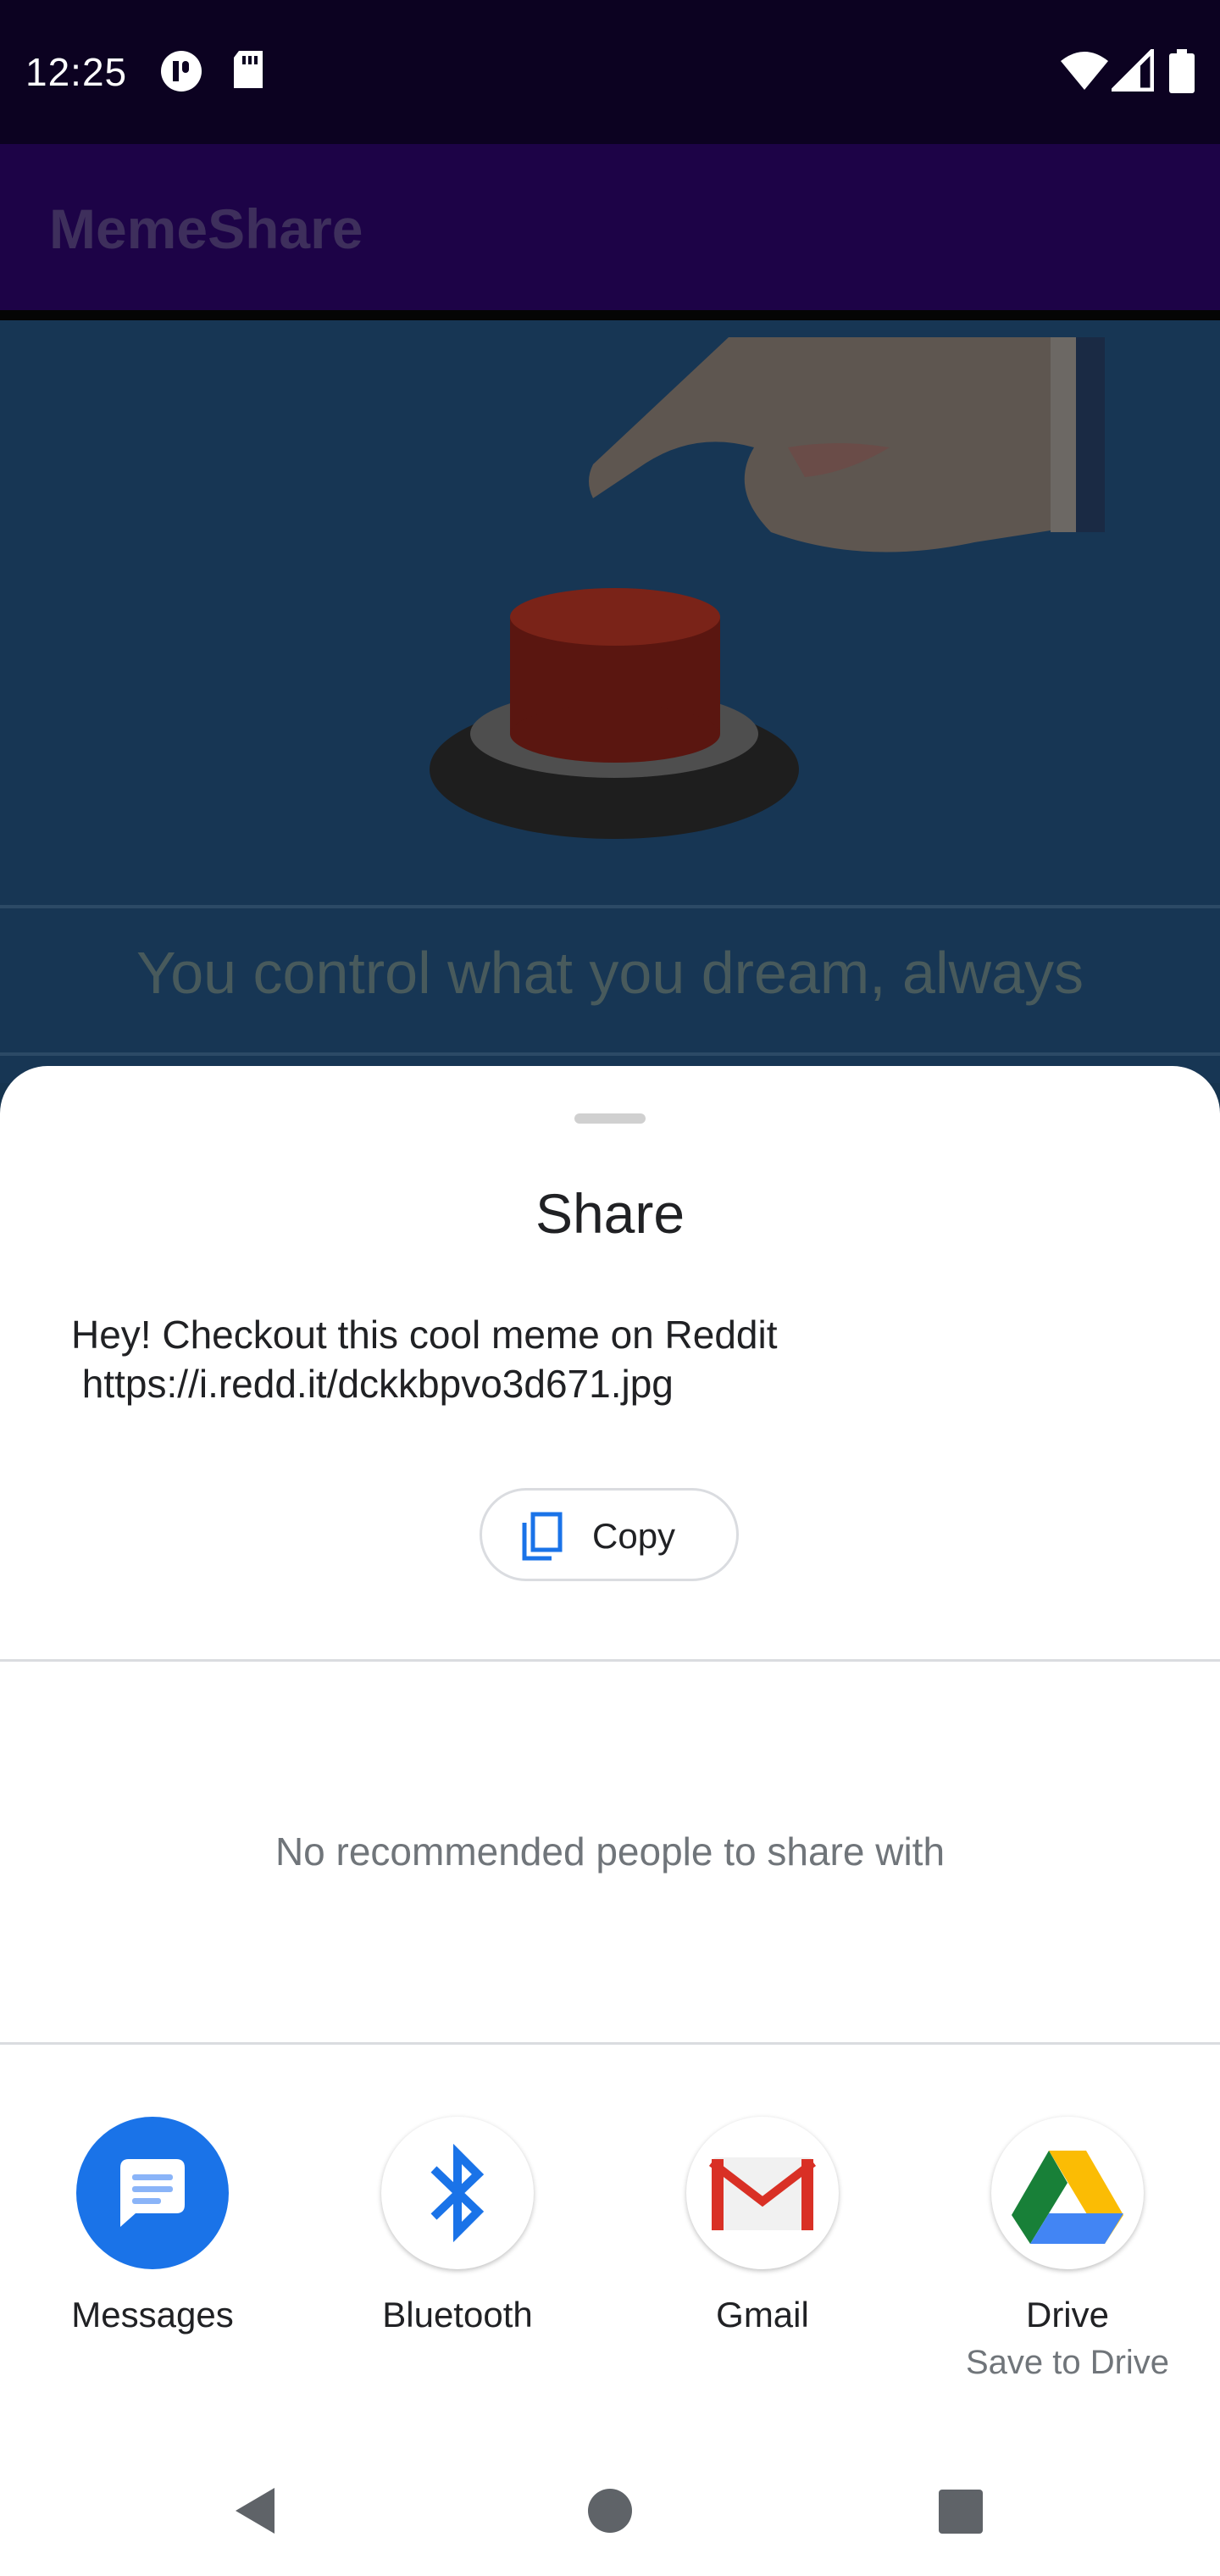  What do you see at coordinates (610, 72) in the screenshot?
I see `status-bar: 12:25` at bounding box center [610, 72].